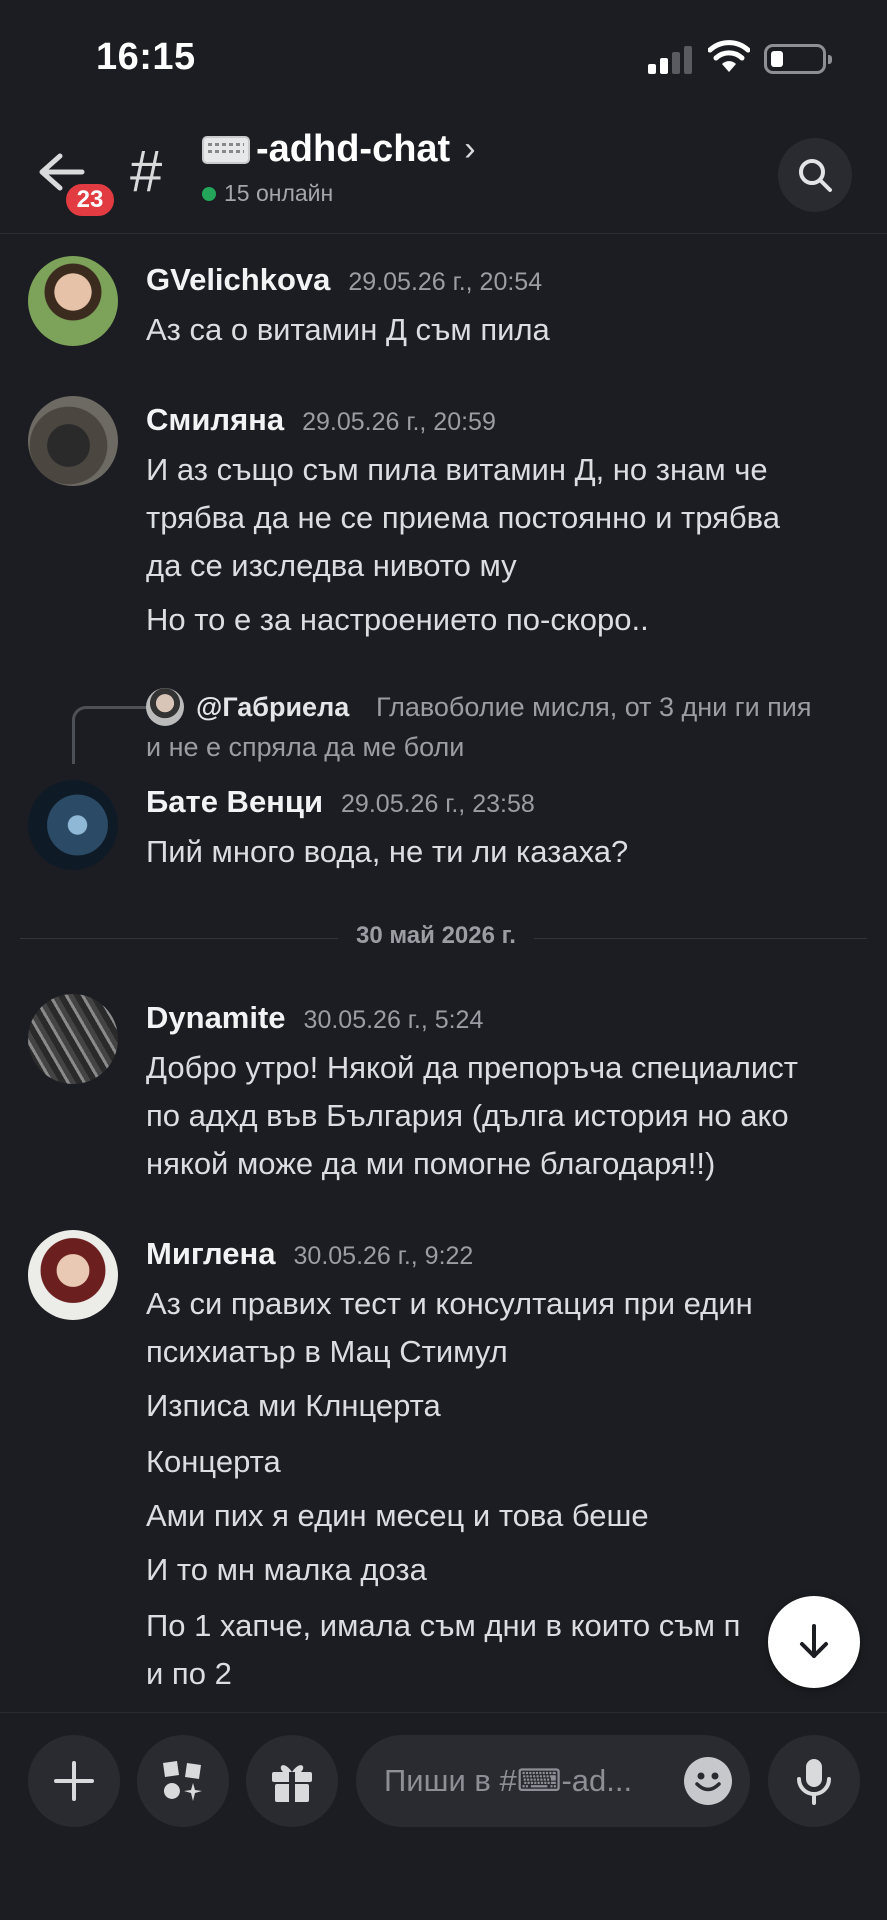  I want to click on voice-message-button, so click(814, 1781).